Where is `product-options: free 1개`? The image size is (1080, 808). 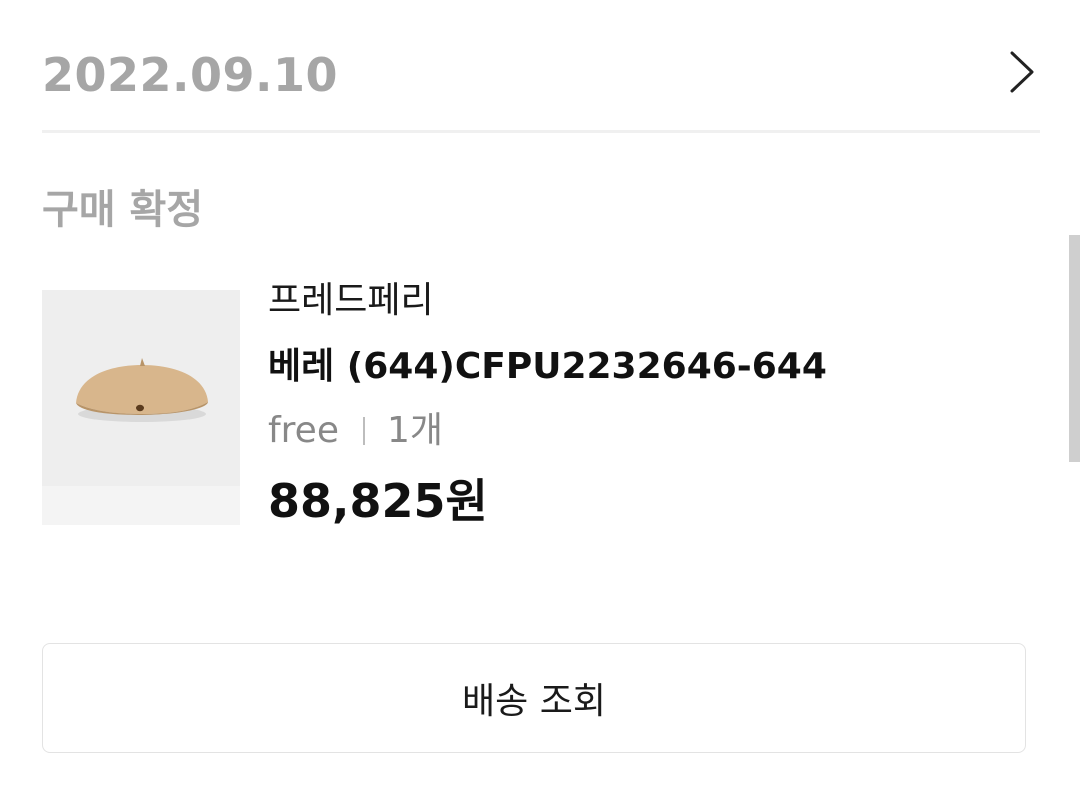
product-options: free 1개 is located at coordinates (355, 431).